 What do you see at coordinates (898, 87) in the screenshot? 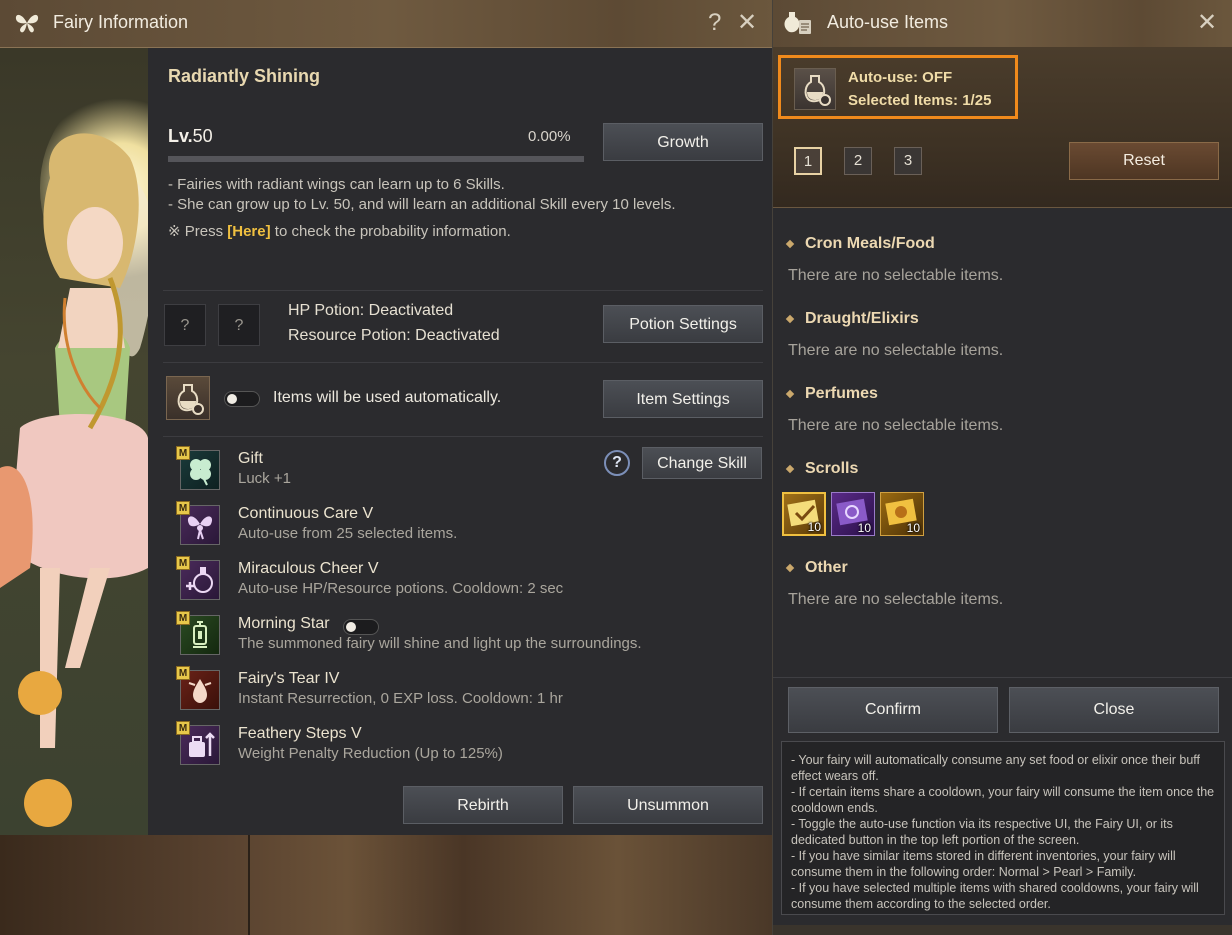
I see `auto-use-status-box: Auto-use: OFF Selected Items: 1/25` at bounding box center [898, 87].